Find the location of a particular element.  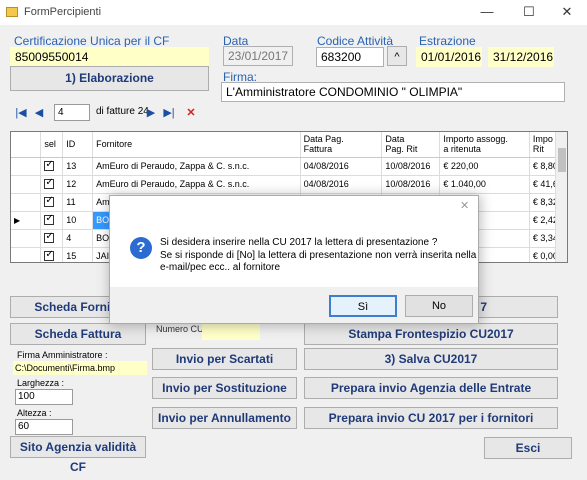

invio-scartati-button: Invio per Scartati is located at coordinates (224, 359).